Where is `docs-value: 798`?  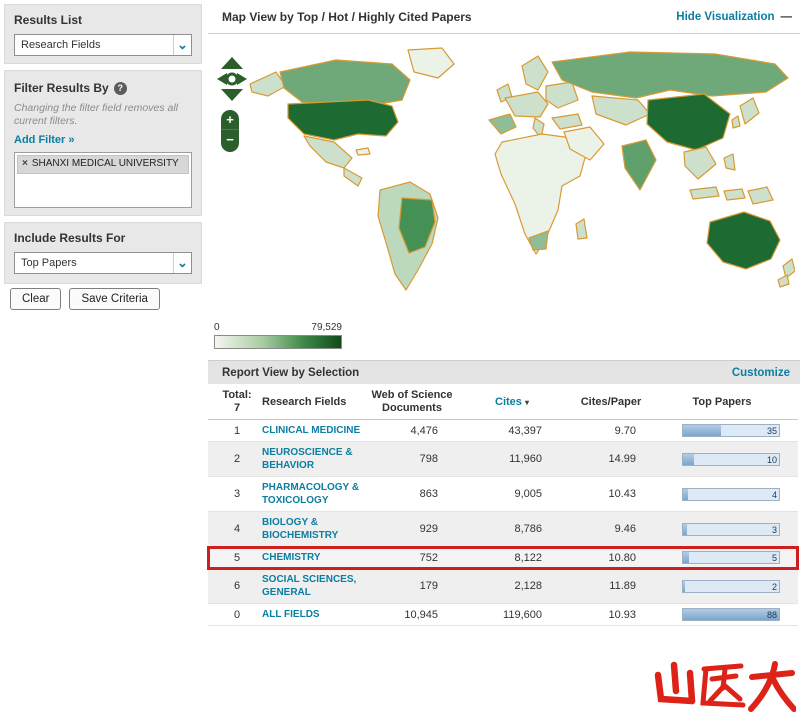
docs-value: 798 is located at coordinates (428, 459).